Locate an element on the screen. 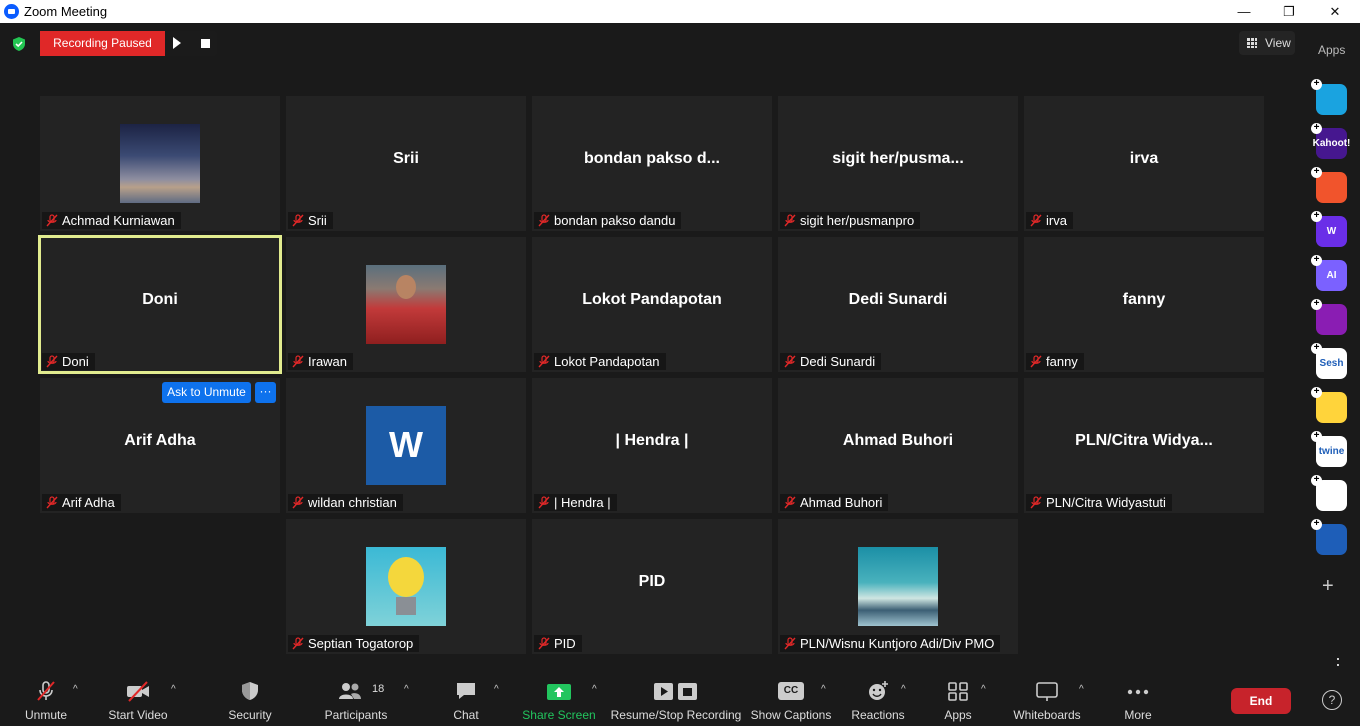 The image size is (1360, 726). captions-options-caret-icon: ^ is located at coordinates (823, 689).